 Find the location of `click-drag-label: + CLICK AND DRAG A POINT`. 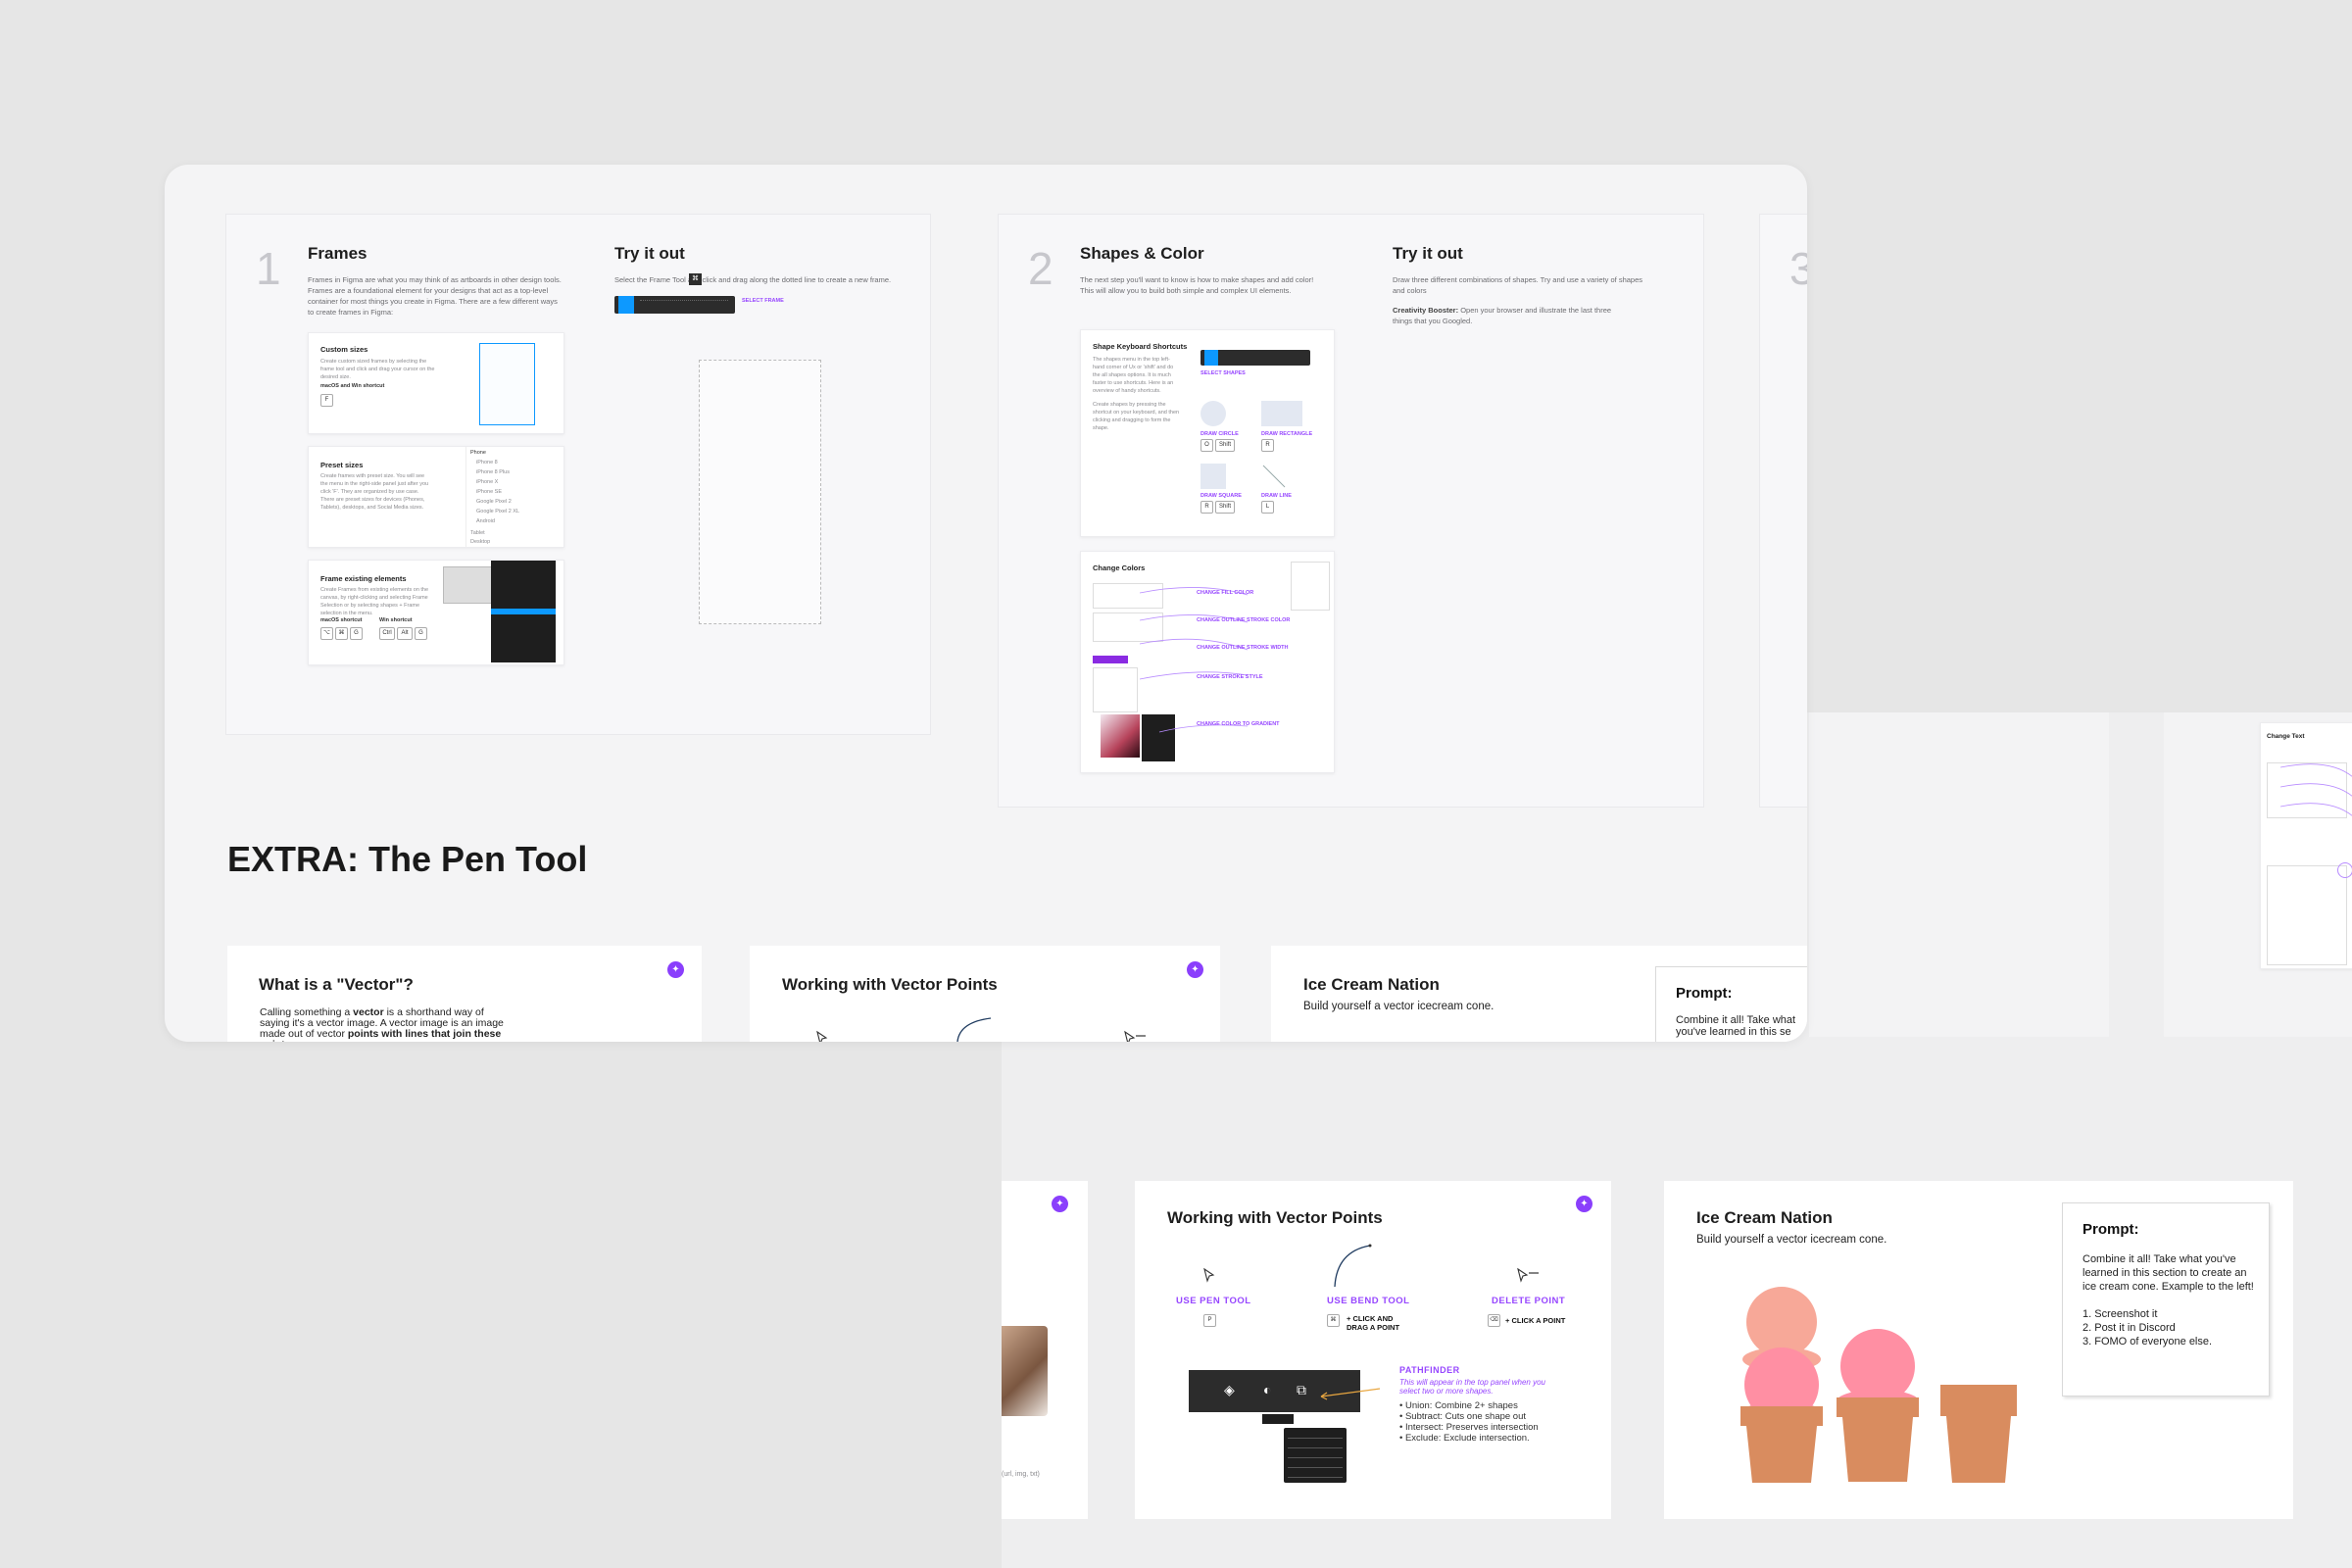

click-drag-label: + CLICK AND DRAG A POINT is located at coordinates (1373, 1323).